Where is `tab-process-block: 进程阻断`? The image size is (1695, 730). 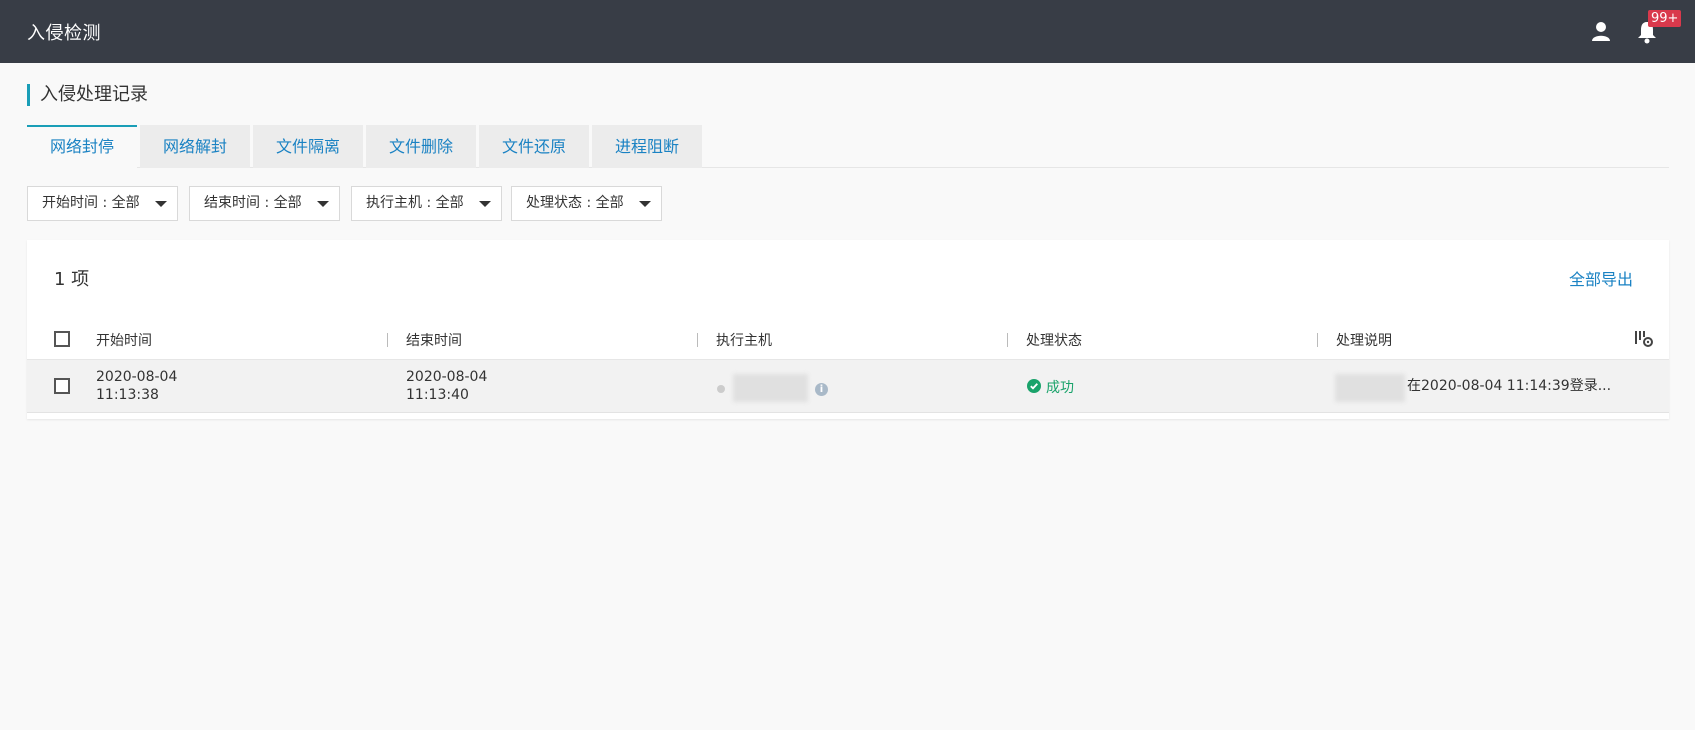 tab-process-block: 进程阻断 is located at coordinates (647, 146).